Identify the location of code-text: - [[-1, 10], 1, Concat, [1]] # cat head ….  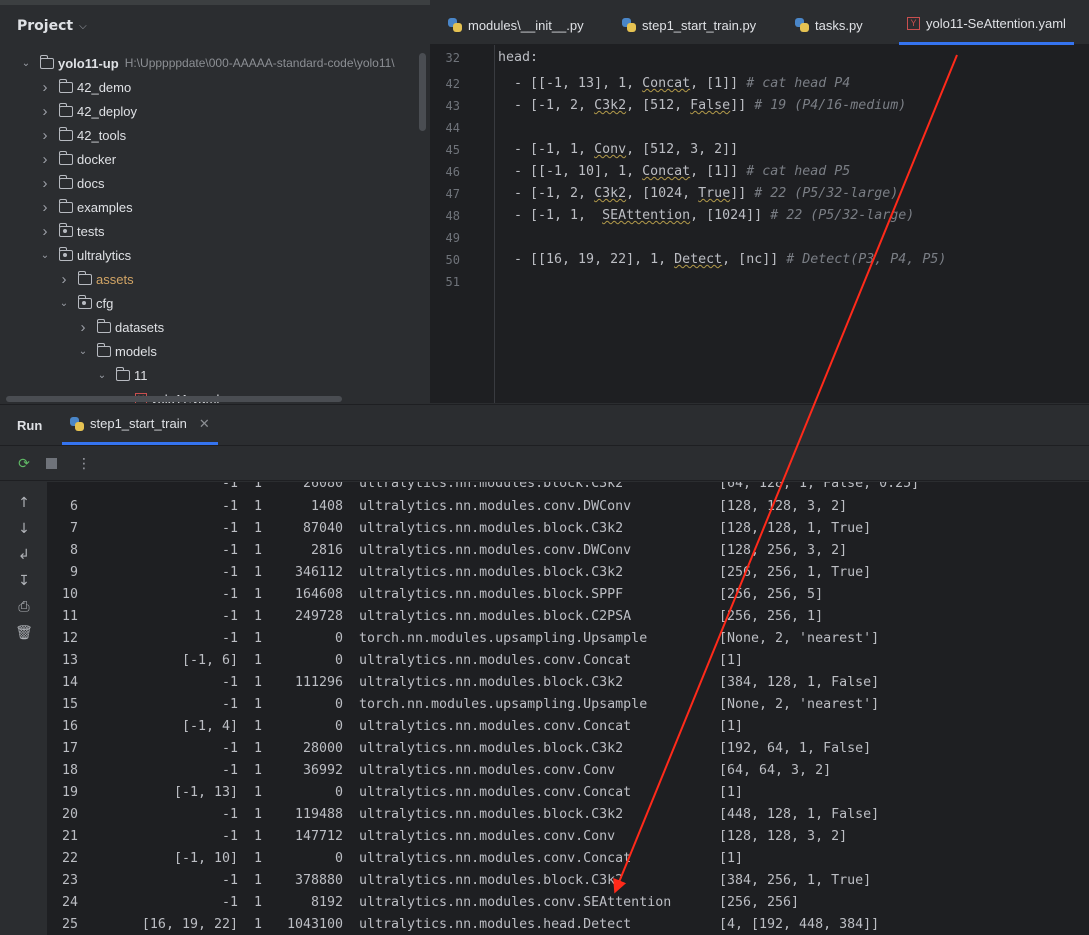
(674, 171).